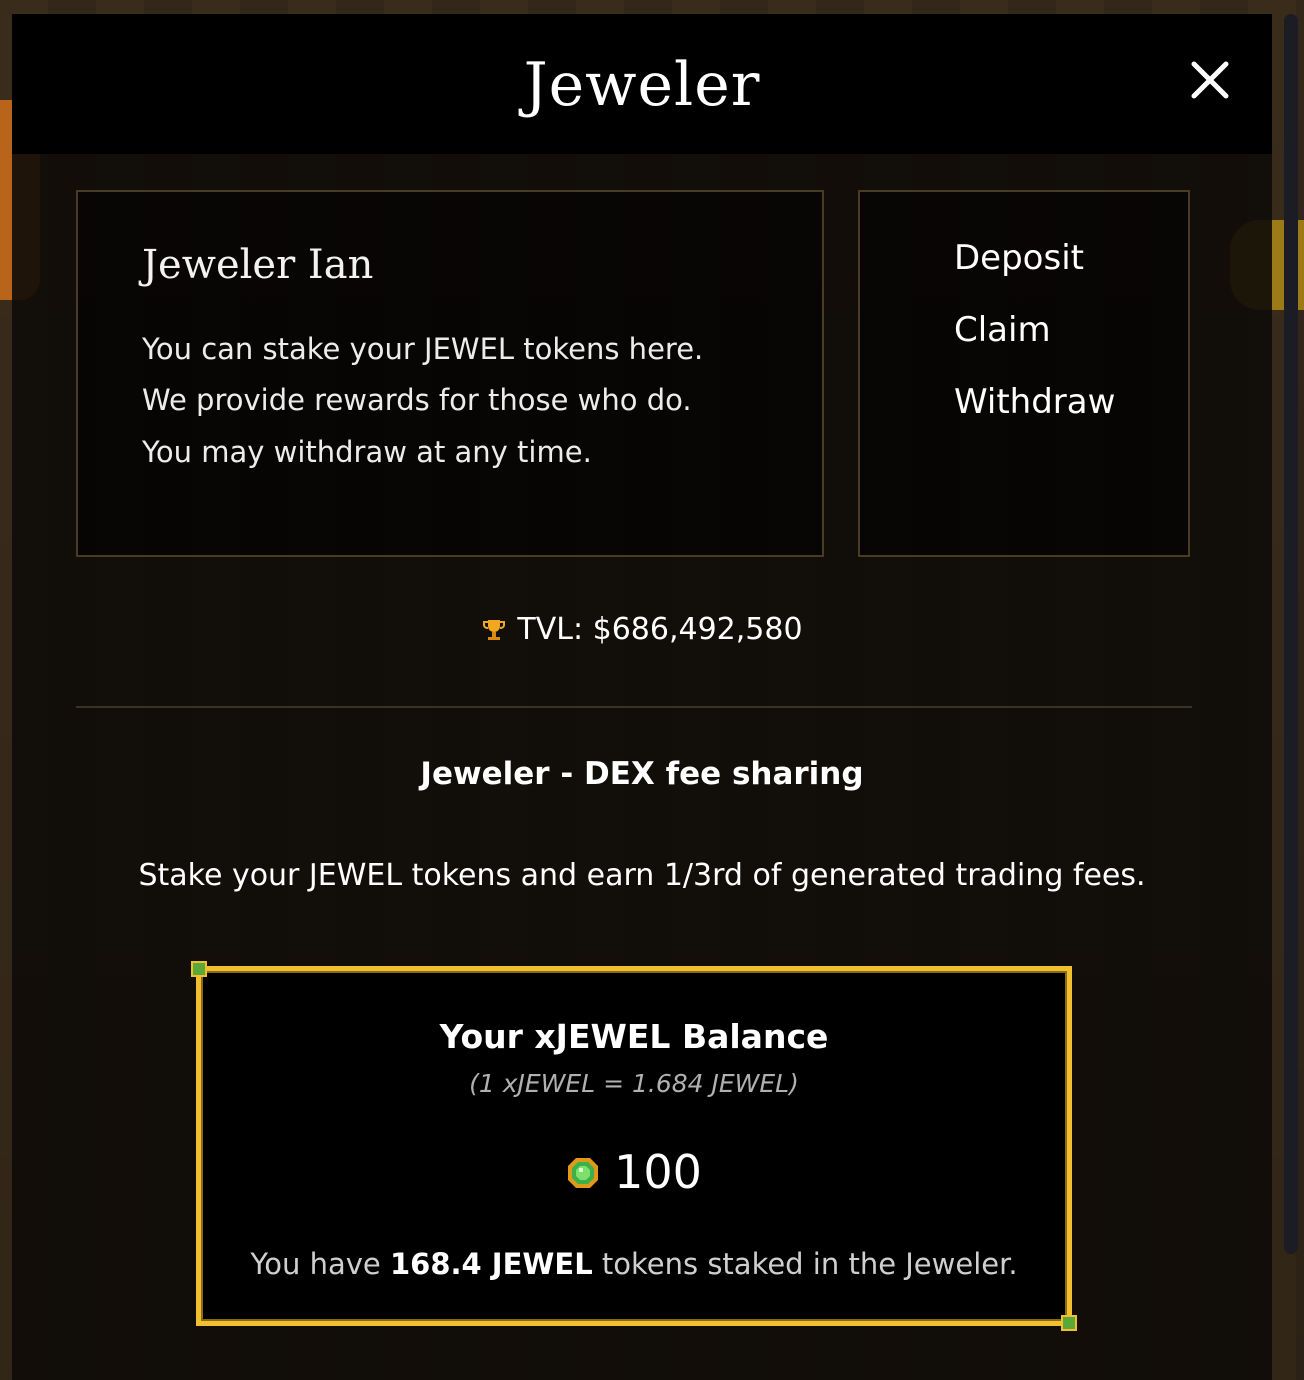  I want to click on balance-amount: 100, so click(634, 1172).